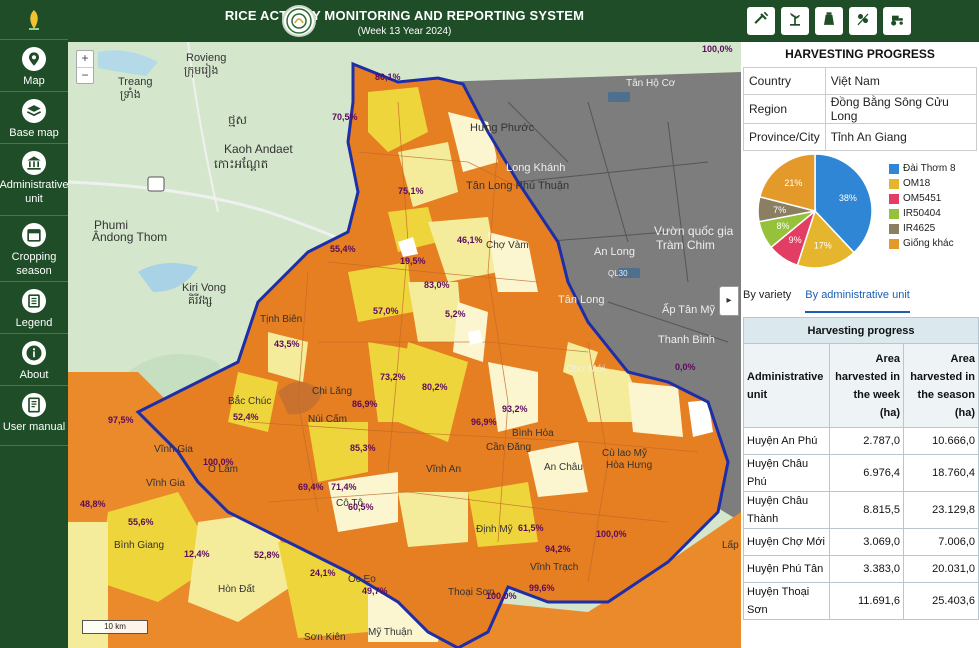 This screenshot has height=648, width=979. I want to click on zoom-out-button: −, so click(85, 75).